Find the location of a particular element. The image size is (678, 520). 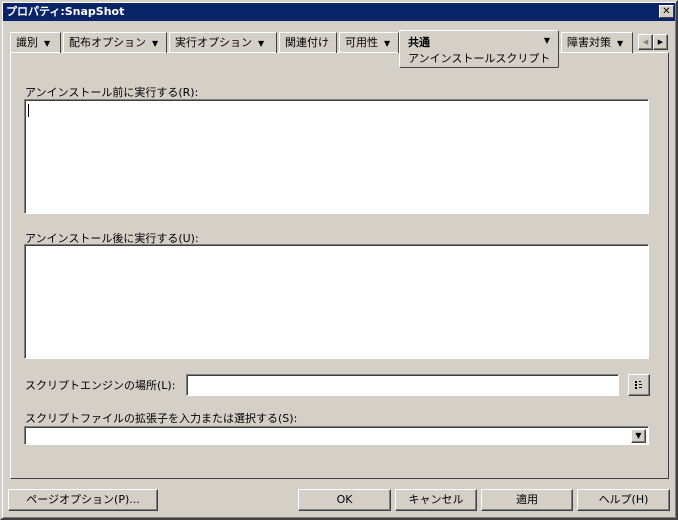

script-engine-input is located at coordinates (402, 385).